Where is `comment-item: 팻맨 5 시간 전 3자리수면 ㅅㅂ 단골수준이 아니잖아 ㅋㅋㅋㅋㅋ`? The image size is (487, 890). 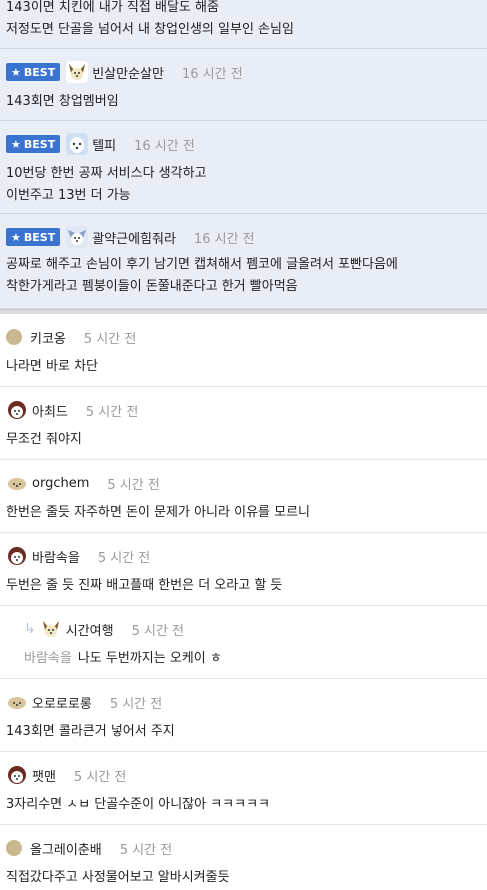 comment-item: 팻맨 5 시간 전 3자리수면 ㅅㅂ 단골수준이 아니잖아 ㅋㅋㅋㅋㅋ is located at coordinates (243, 788).